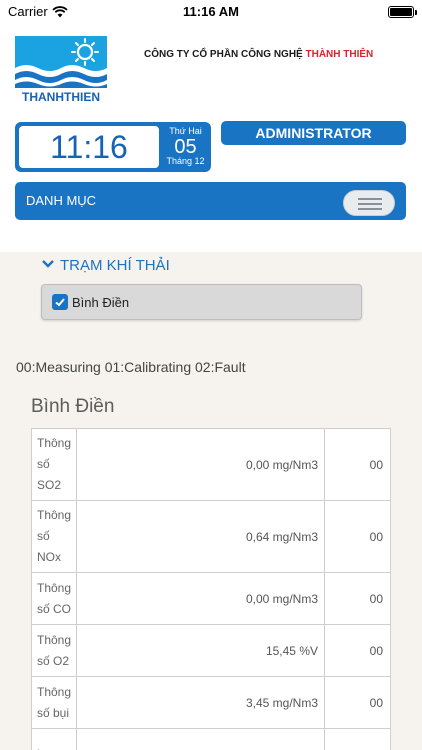 This screenshot has height=750, width=422. I want to click on parameter-name: Lưu, so click(54, 739).